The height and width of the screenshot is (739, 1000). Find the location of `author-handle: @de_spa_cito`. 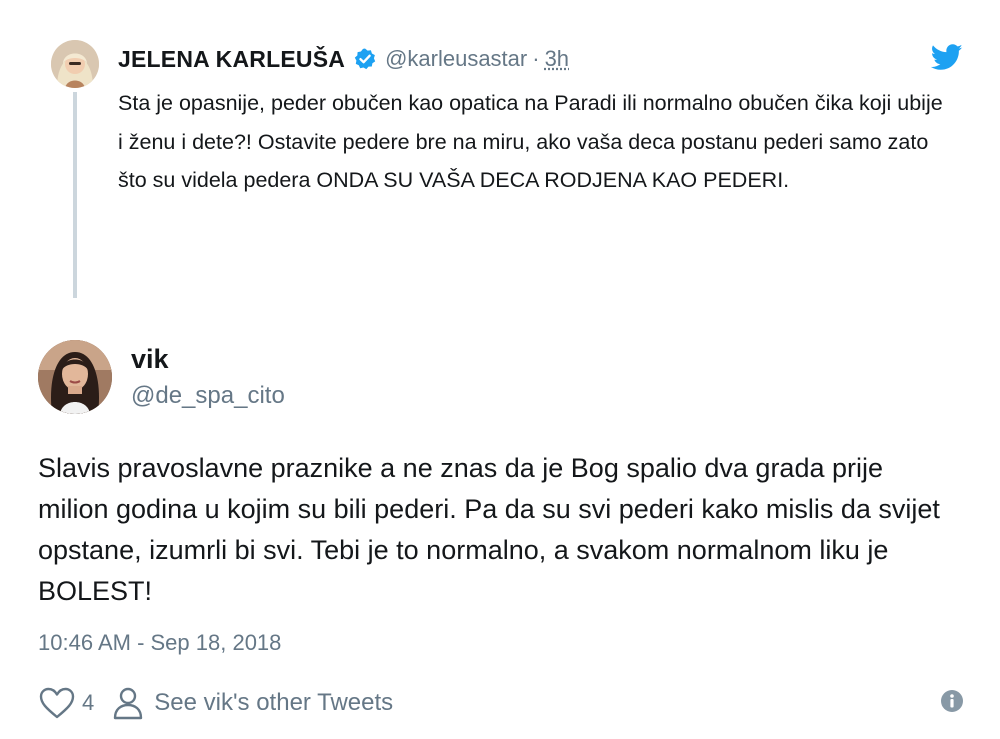

author-handle: @de_spa_cito is located at coordinates (208, 396).